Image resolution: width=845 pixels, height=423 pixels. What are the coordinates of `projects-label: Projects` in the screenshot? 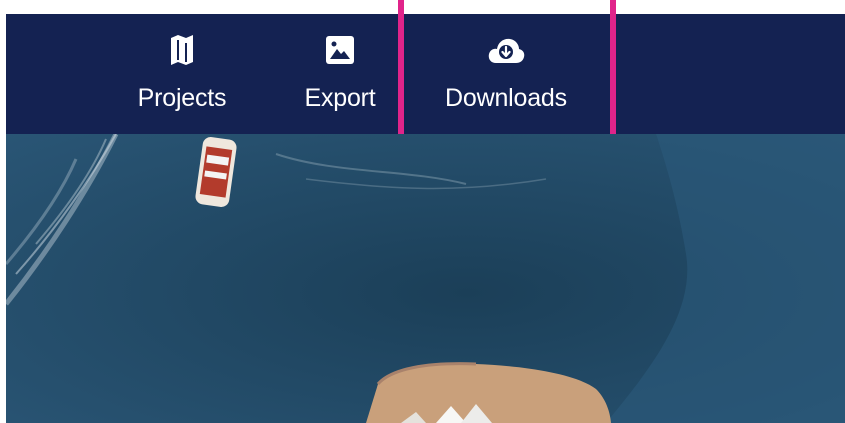 It's located at (182, 98).